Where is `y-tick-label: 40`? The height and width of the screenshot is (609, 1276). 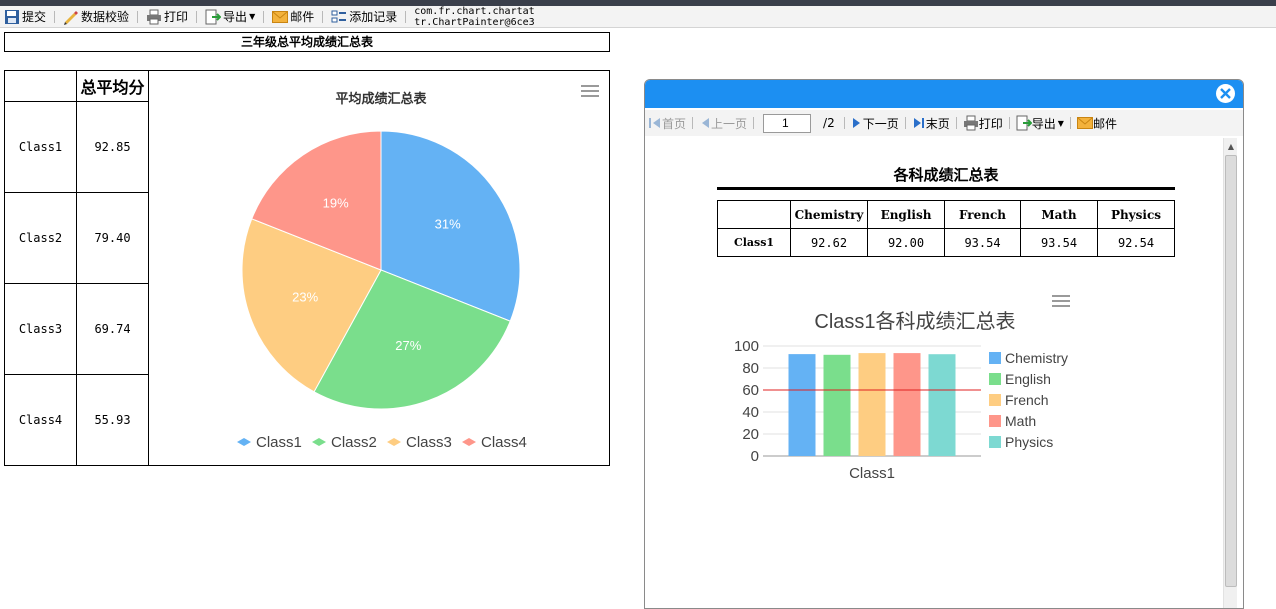 y-tick-label: 40 is located at coordinates (750, 412).